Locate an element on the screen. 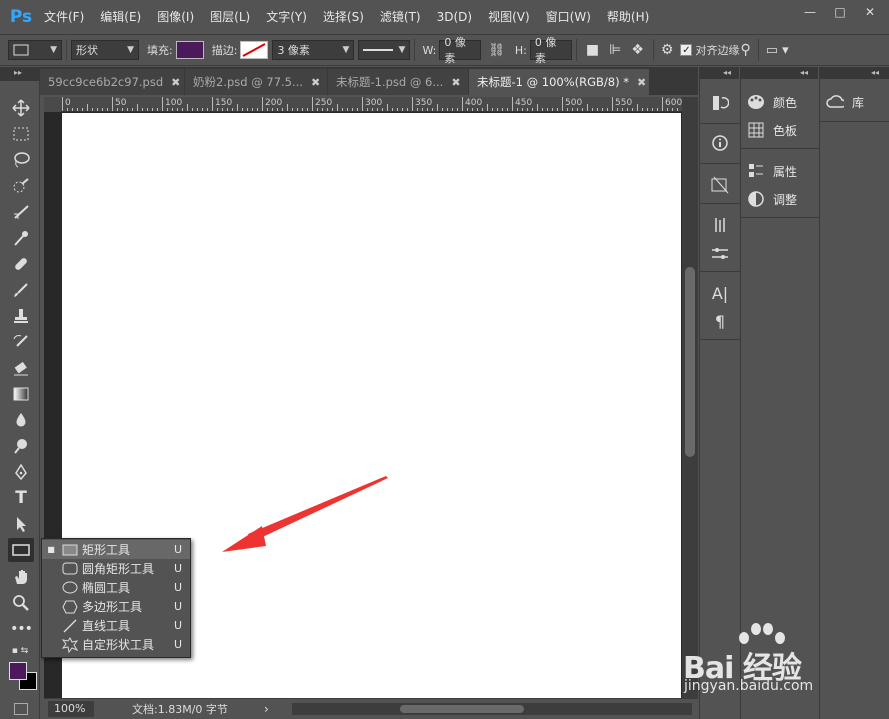  maximize-button: □ is located at coordinates (840, 12).